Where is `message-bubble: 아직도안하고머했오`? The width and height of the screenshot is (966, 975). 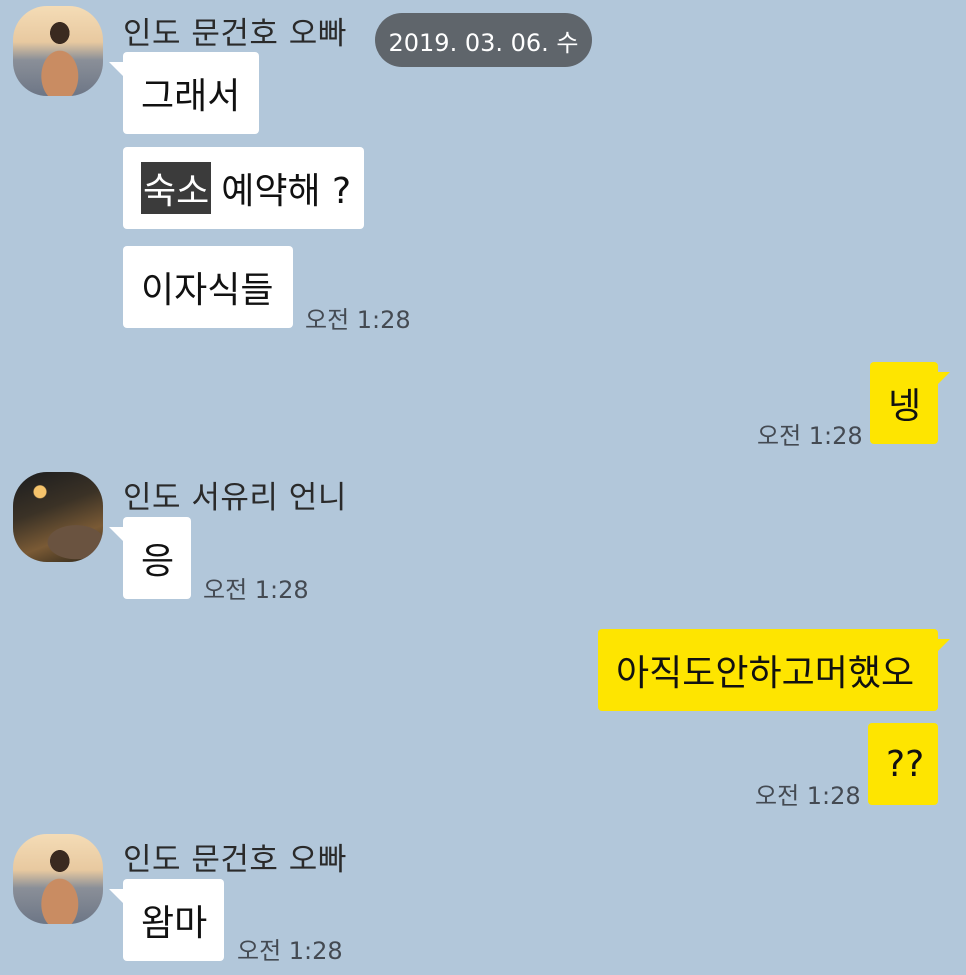 message-bubble: 아직도안하고머했오 is located at coordinates (768, 670).